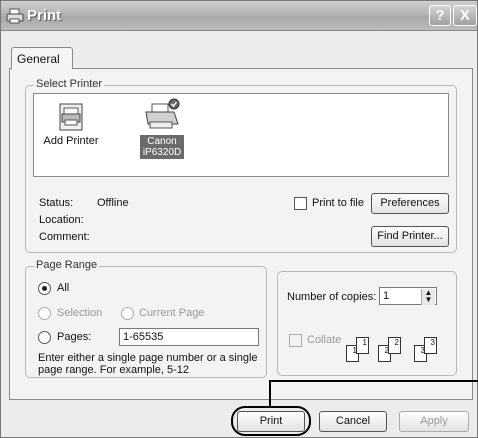 The image size is (478, 438). I want to click on print-to-file-label: Print to file, so click(338, 203).